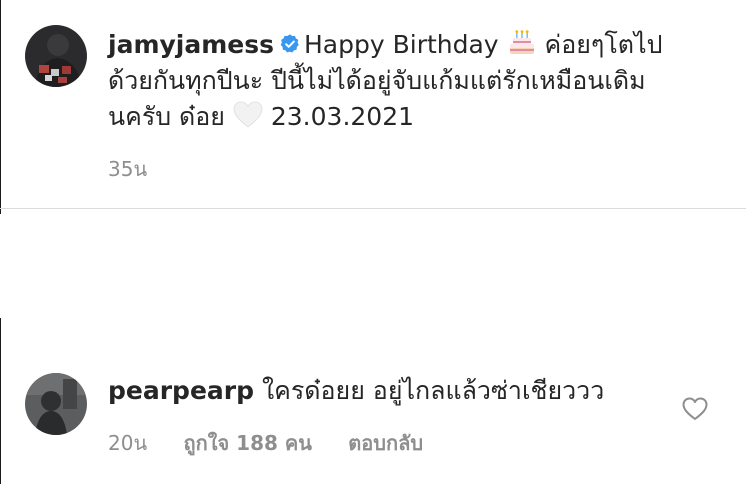 This screenshot has width=746, height=484. I want to click on comment-date: 23.03.2021, so click(342, 116).